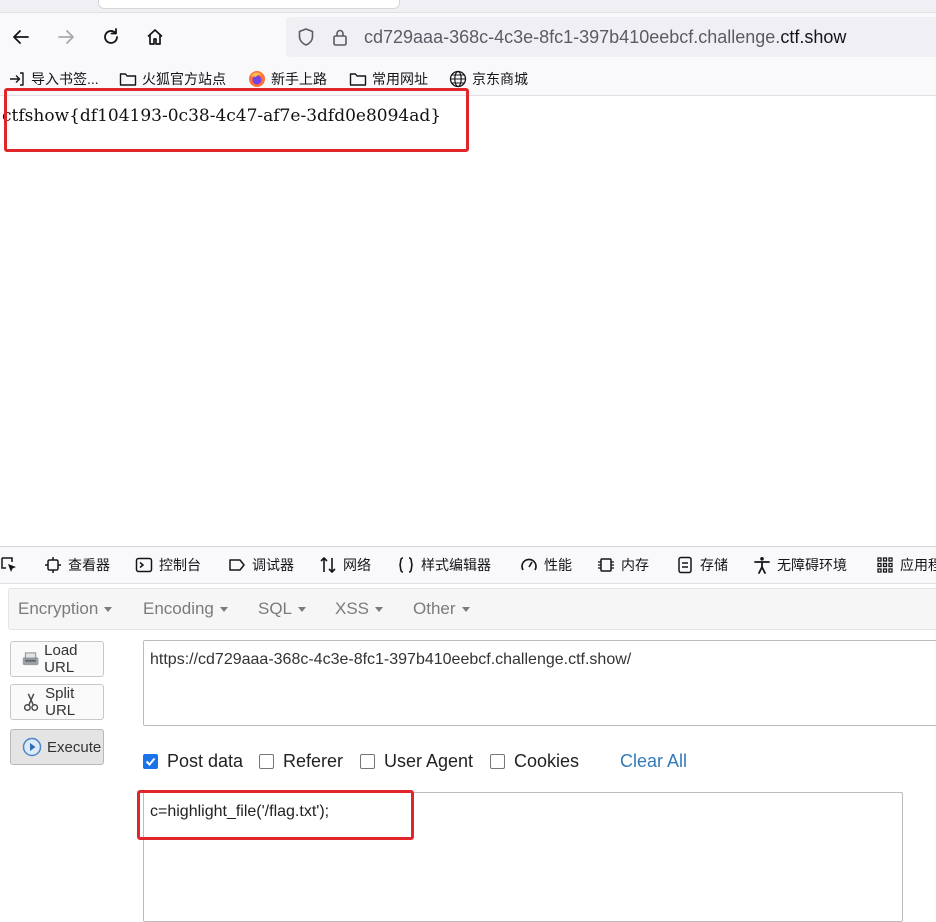 This screenshot has width=936, height=922. Describe the element at coordinates (282, 609) in the screenshot. I see `menu-sql: SQL` at that location.